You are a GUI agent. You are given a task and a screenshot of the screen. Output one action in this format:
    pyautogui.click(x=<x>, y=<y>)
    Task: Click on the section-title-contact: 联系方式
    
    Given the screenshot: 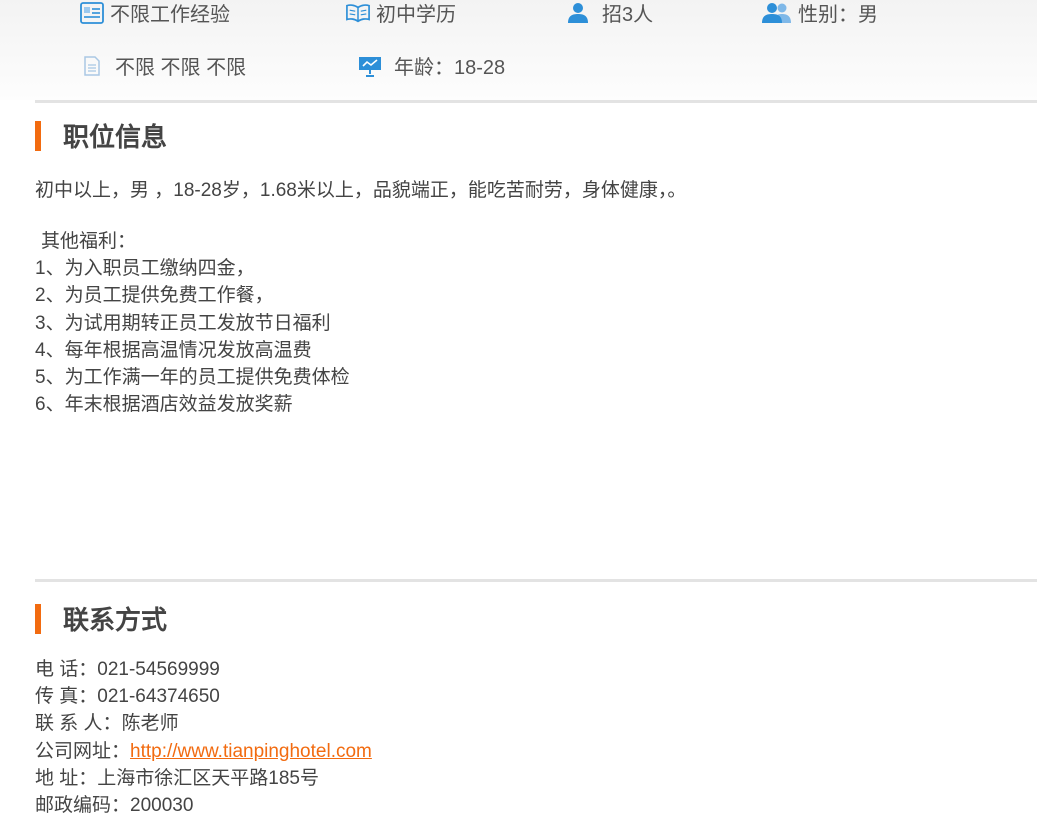 What is the action you would take?
    pyautogui.click(x=101, y=618)
    